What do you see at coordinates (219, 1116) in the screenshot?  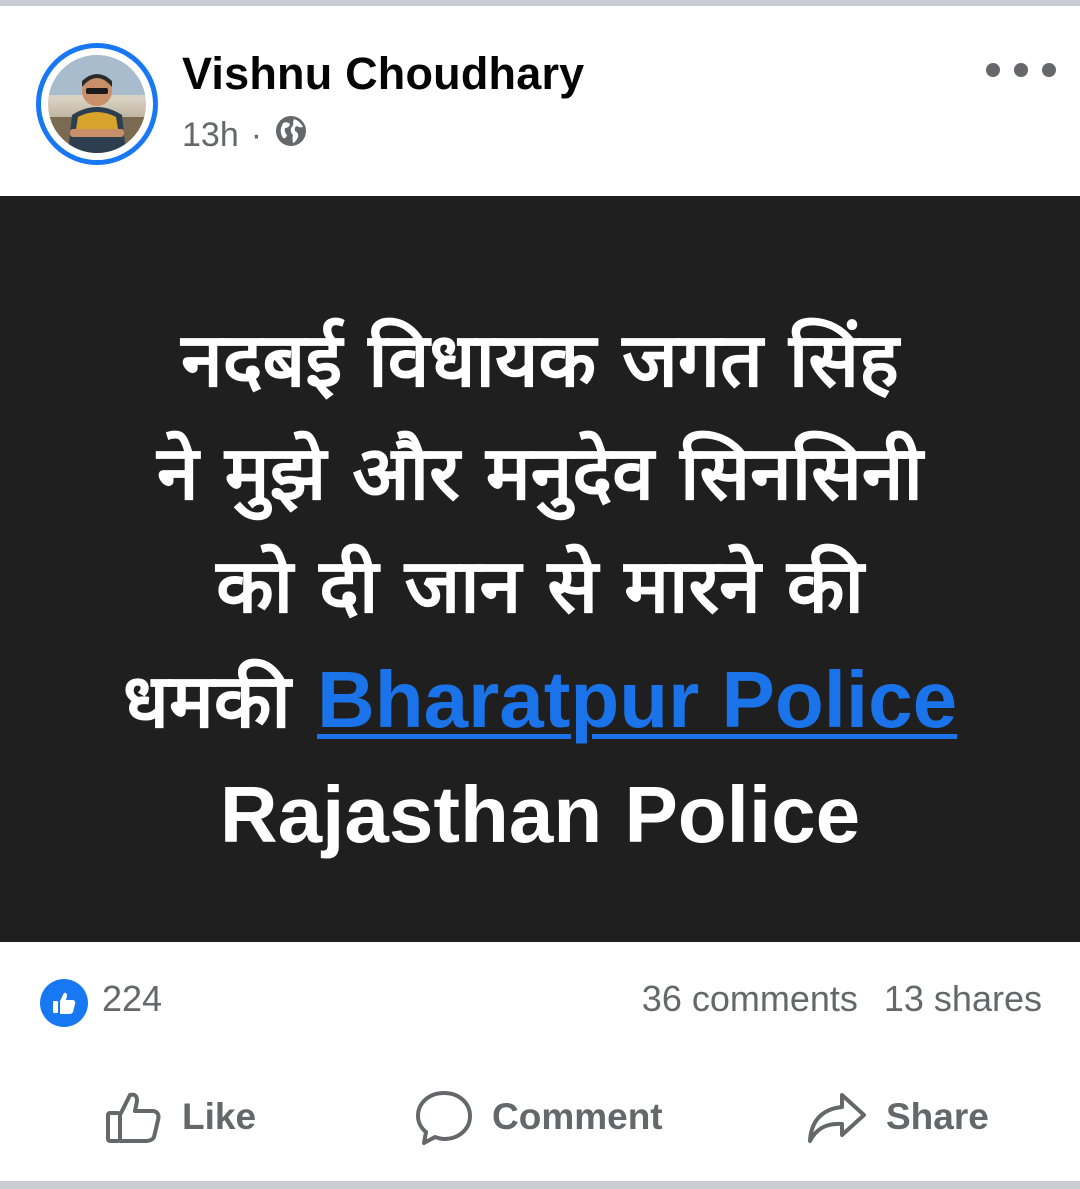 I see `like-label: Like` at bounding box center [219, 1116].